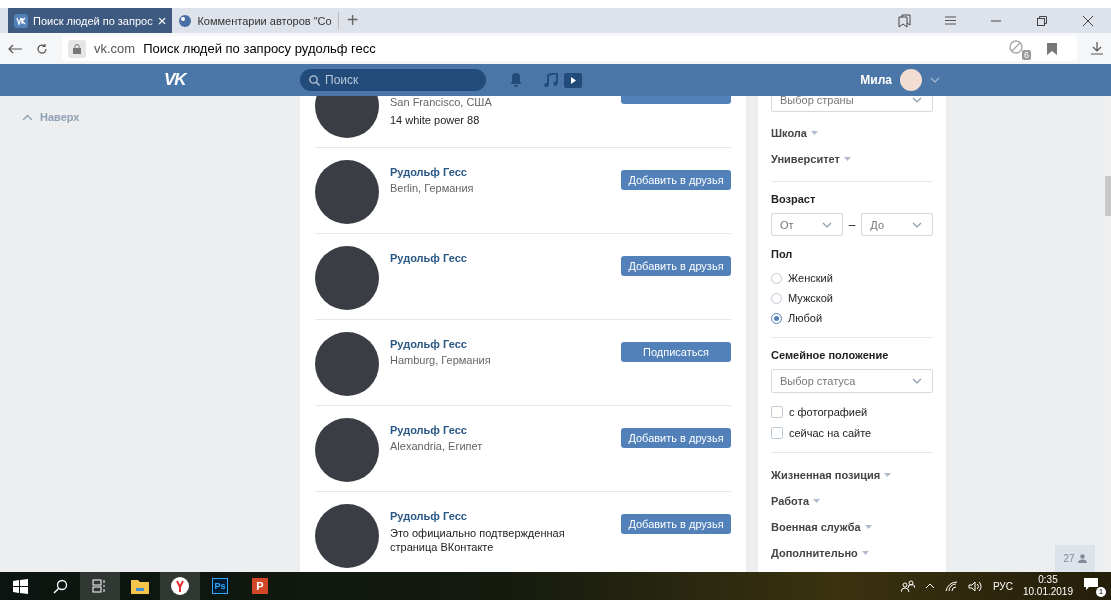  I want to click on add-friend-button: Подписаться, so click(676, 352).